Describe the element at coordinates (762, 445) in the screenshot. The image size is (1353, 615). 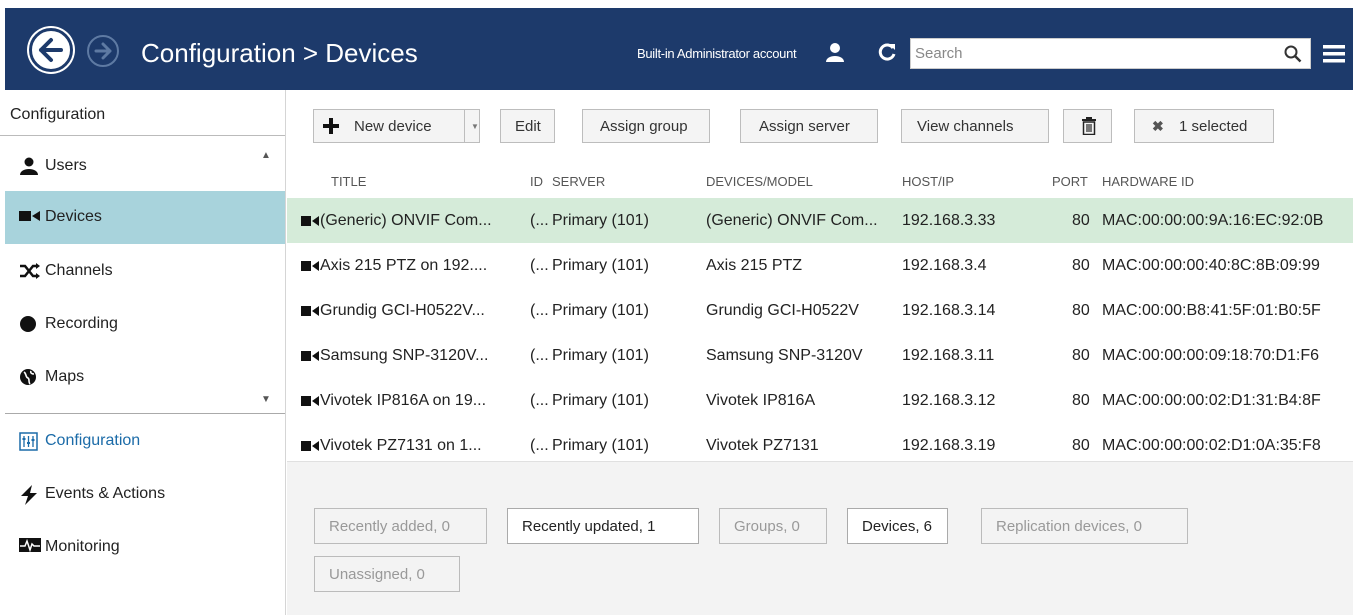
I see `cell-model: Vivotek PZ7131` at that location.